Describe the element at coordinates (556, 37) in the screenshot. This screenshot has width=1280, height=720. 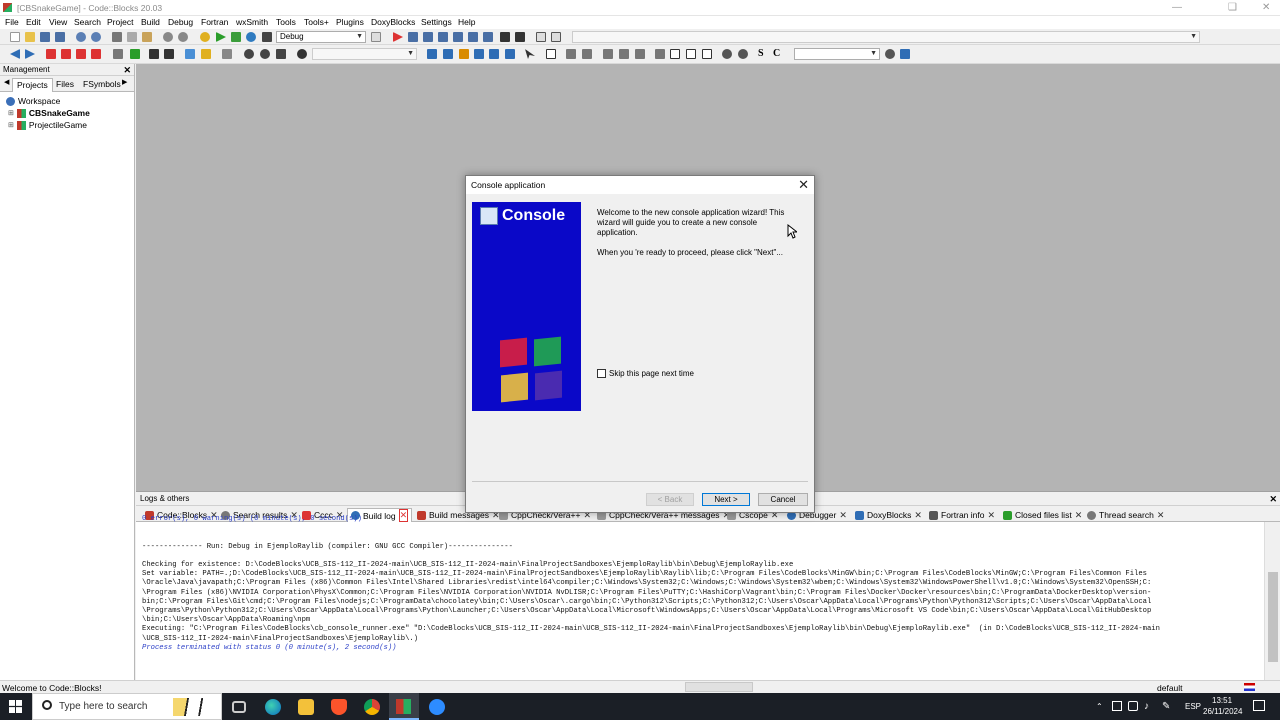
I see `debug-info-icon` at that location.